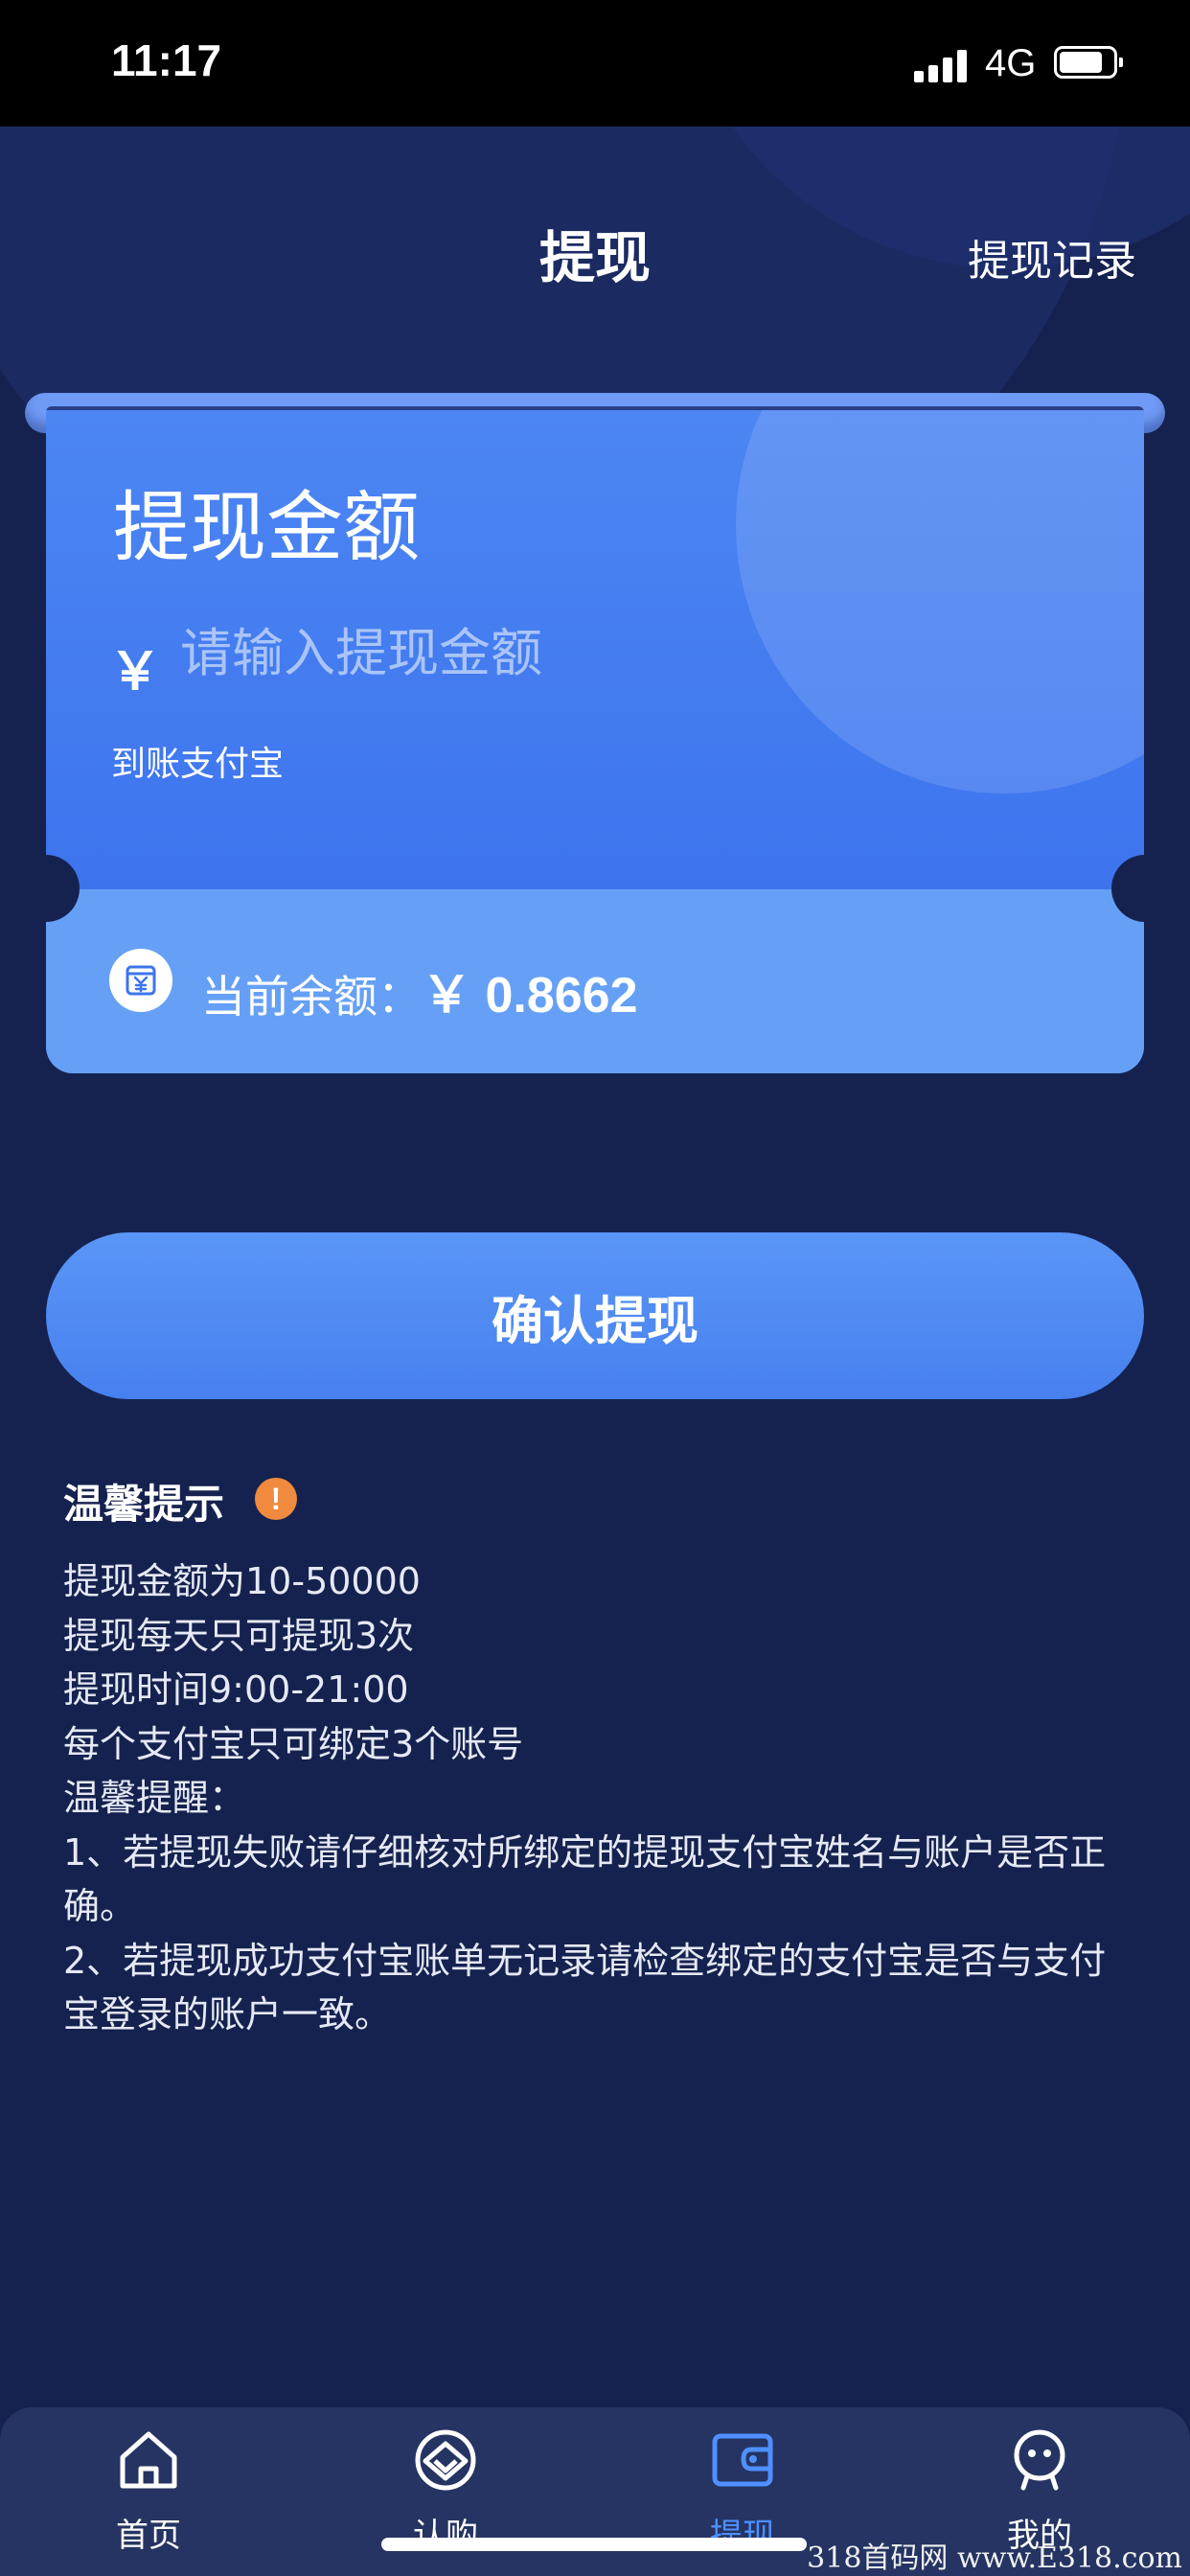  I want to click on profile-icon, so click(1039, 2460).